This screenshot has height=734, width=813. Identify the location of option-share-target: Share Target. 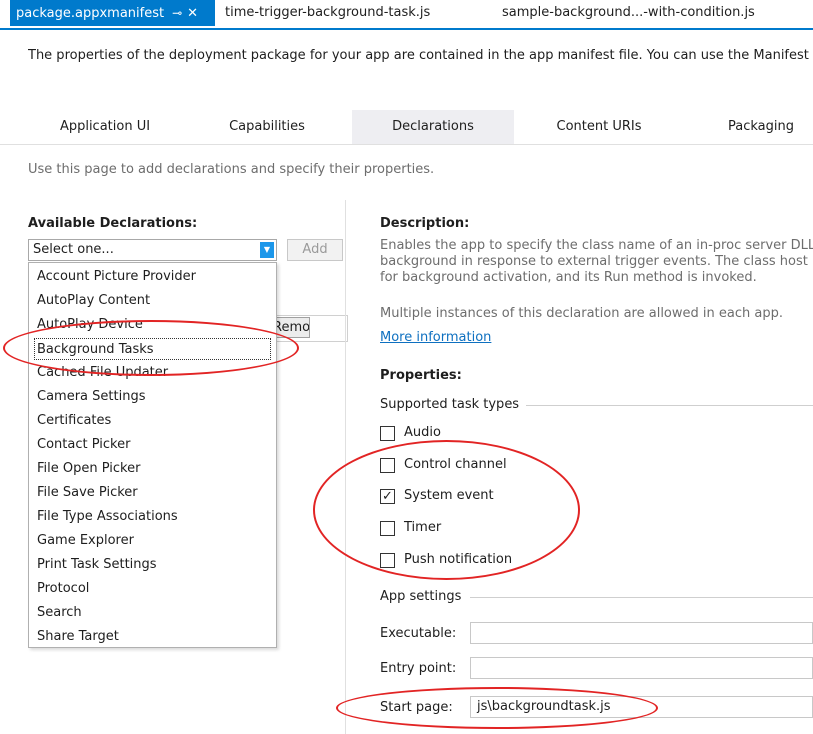
(78, 637).